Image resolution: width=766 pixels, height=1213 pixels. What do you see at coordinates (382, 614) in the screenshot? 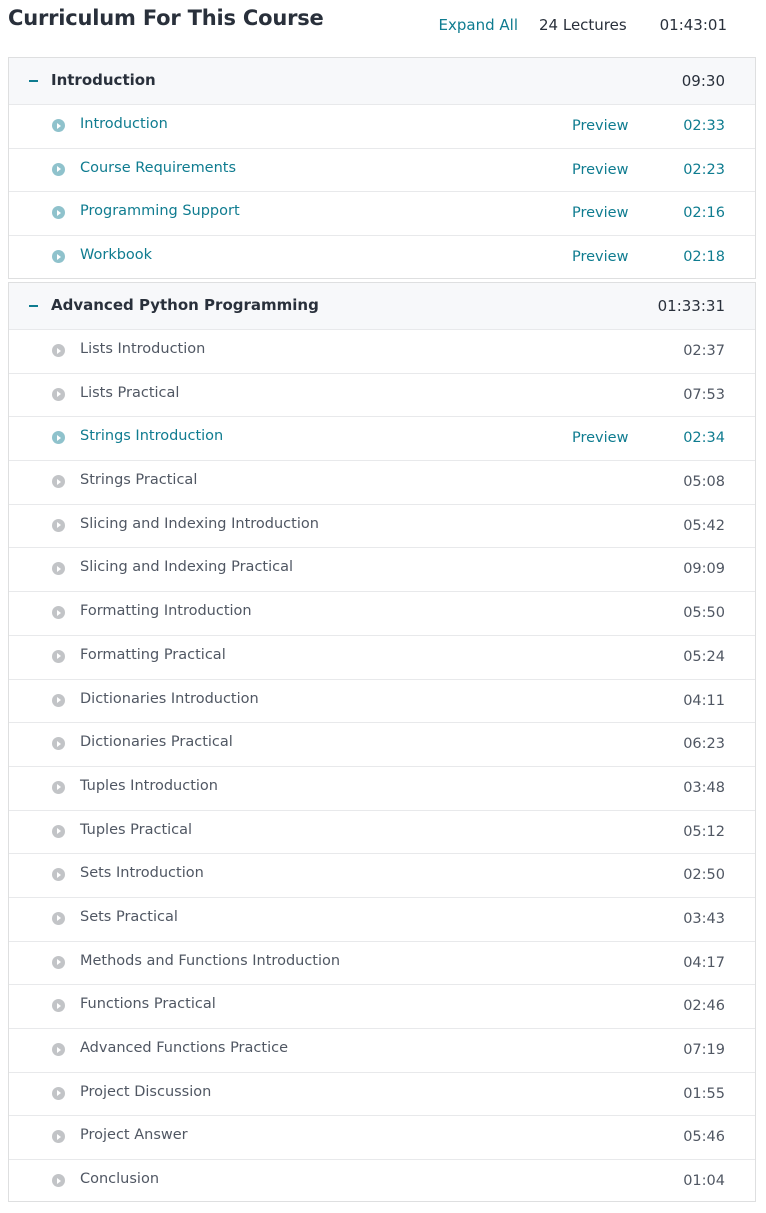
I see `lecture-row: Formatting Introduction 05:50` at bounding box center [382, 614].